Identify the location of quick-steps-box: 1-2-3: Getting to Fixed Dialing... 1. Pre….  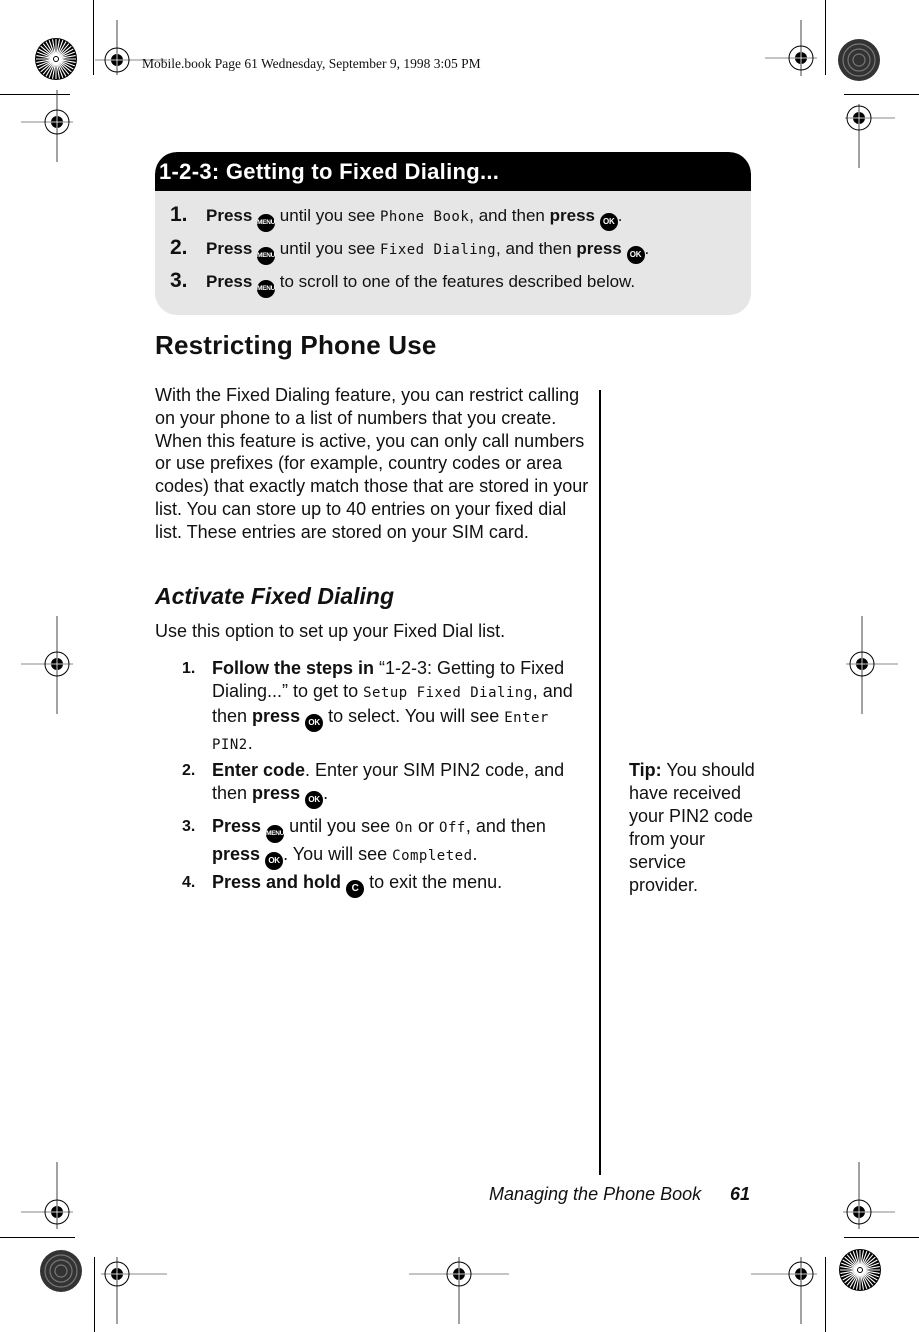
(453, 233).